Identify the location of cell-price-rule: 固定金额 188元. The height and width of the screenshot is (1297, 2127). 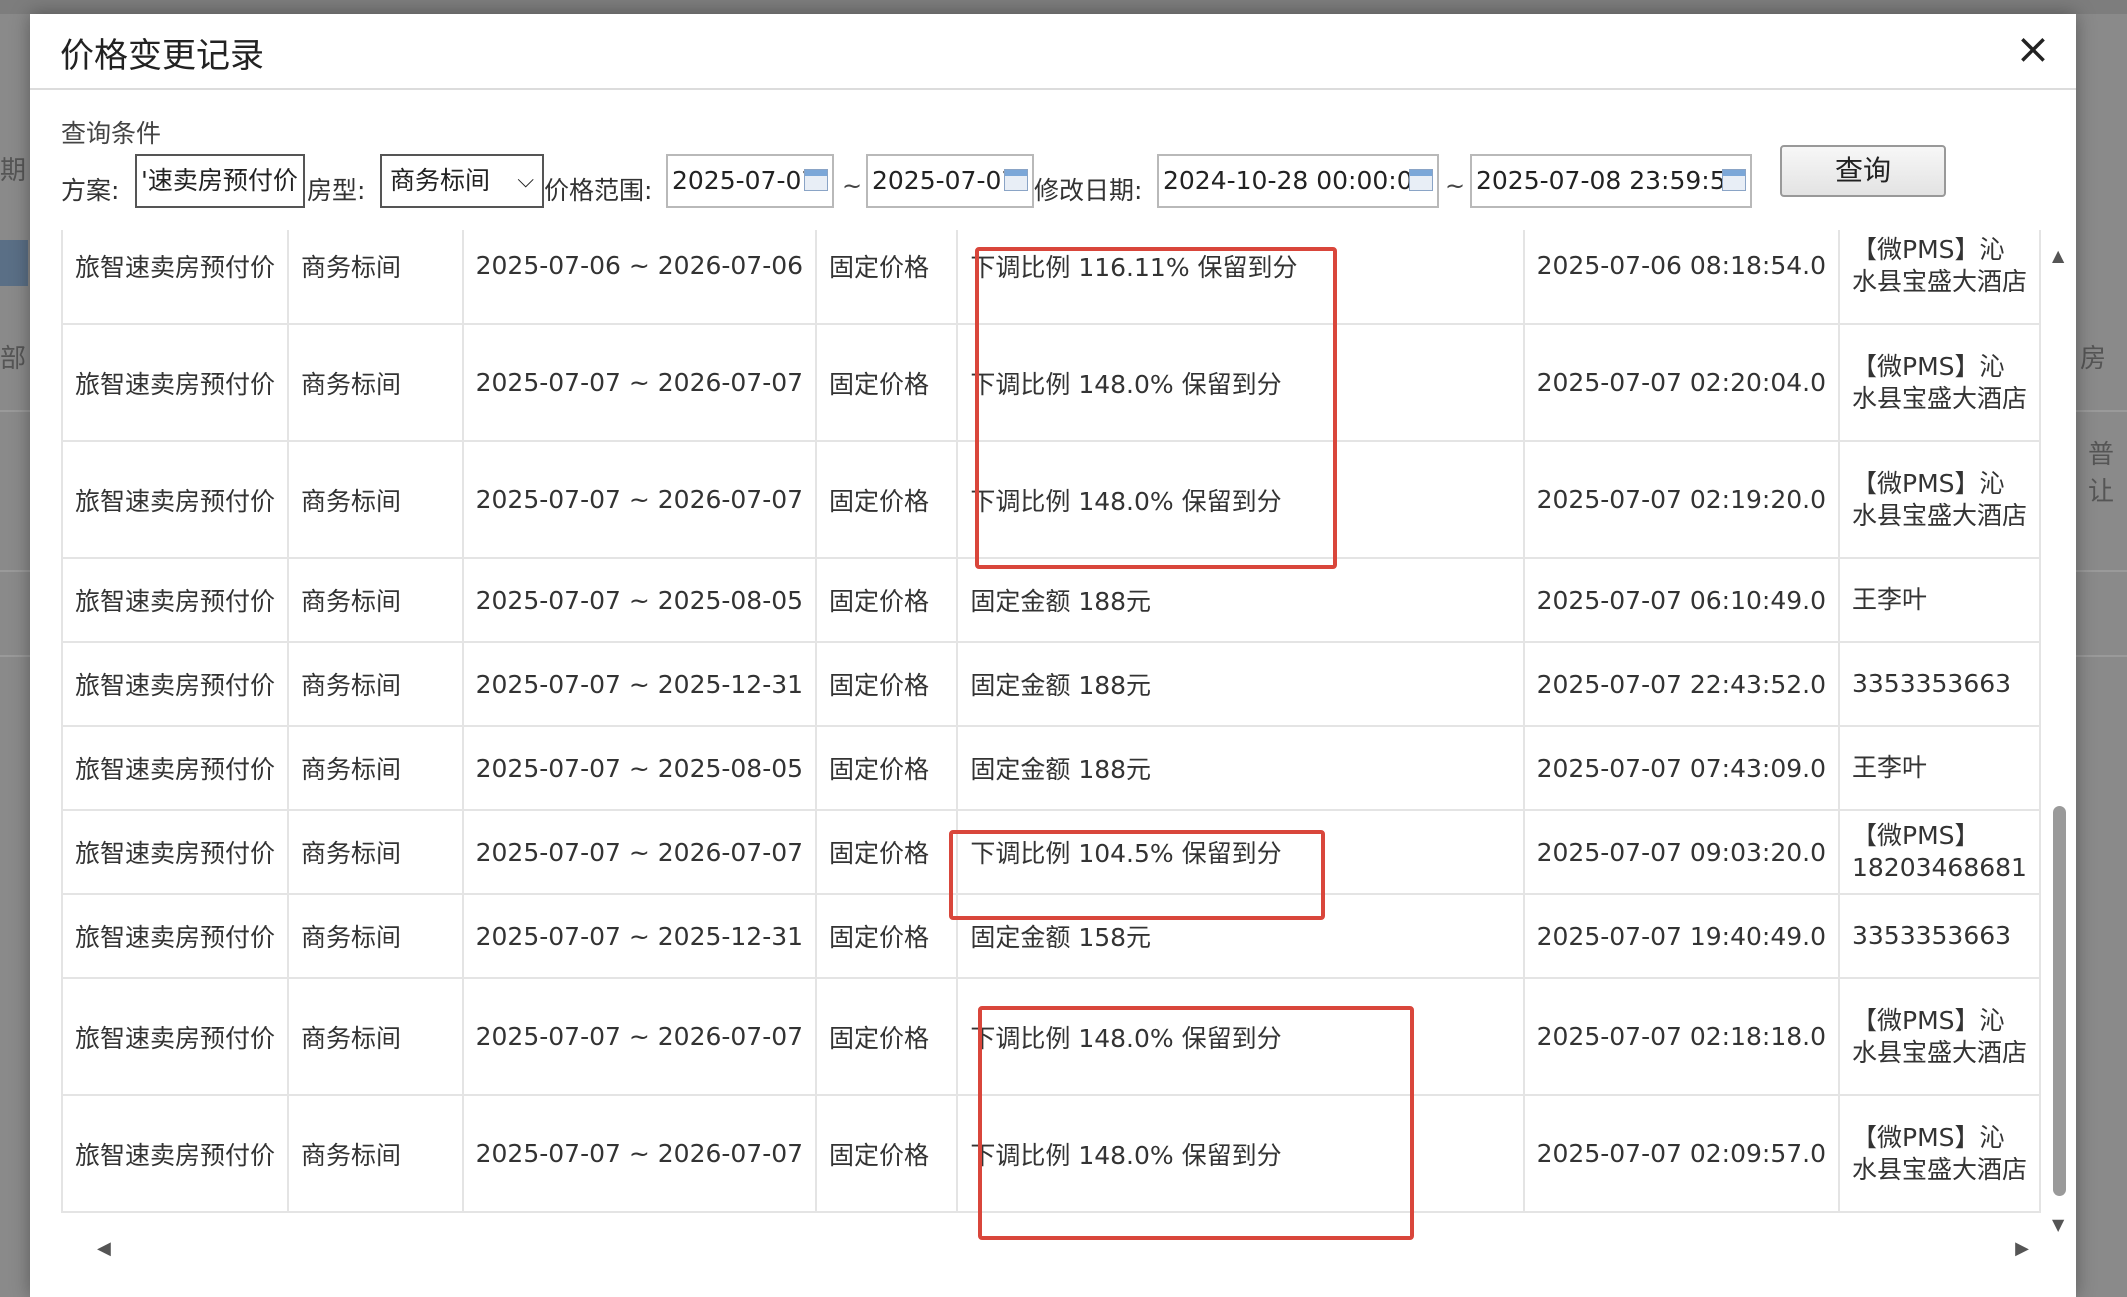
(1240, 600).